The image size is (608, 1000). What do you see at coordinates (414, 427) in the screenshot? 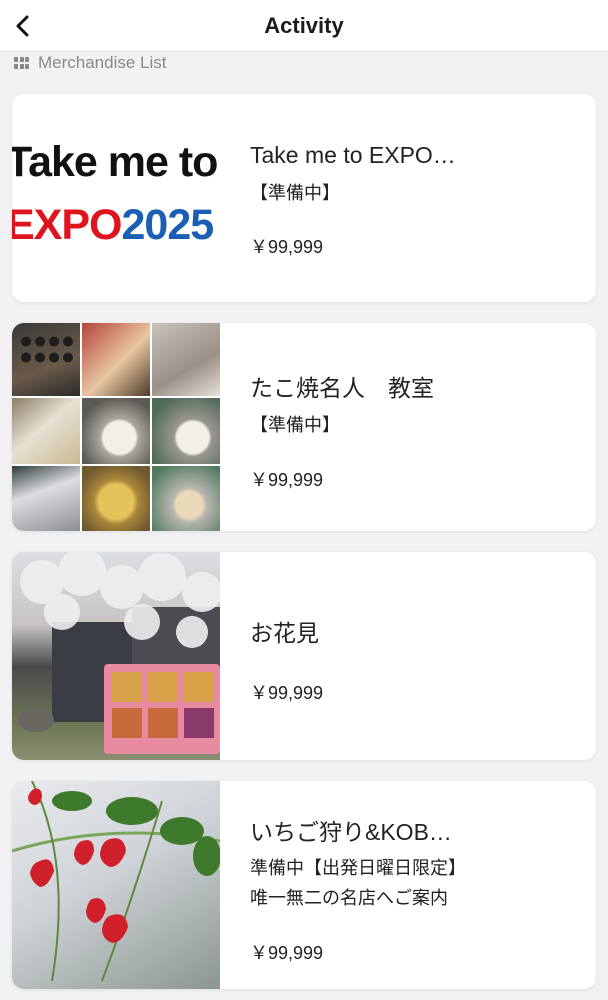
I see `card-info: たこ焼名人 教室 【準備中】 ￥99,999` at bounding box center [414, 427].